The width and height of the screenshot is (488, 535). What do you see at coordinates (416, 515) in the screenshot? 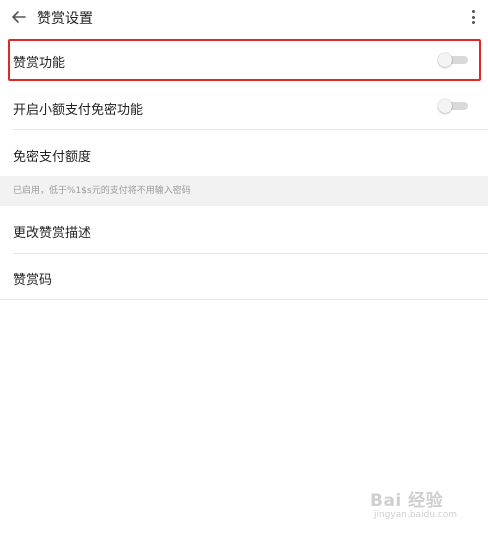
I see `watermark-url: jingyan.baidu.com` at bounding box center [416, 515].